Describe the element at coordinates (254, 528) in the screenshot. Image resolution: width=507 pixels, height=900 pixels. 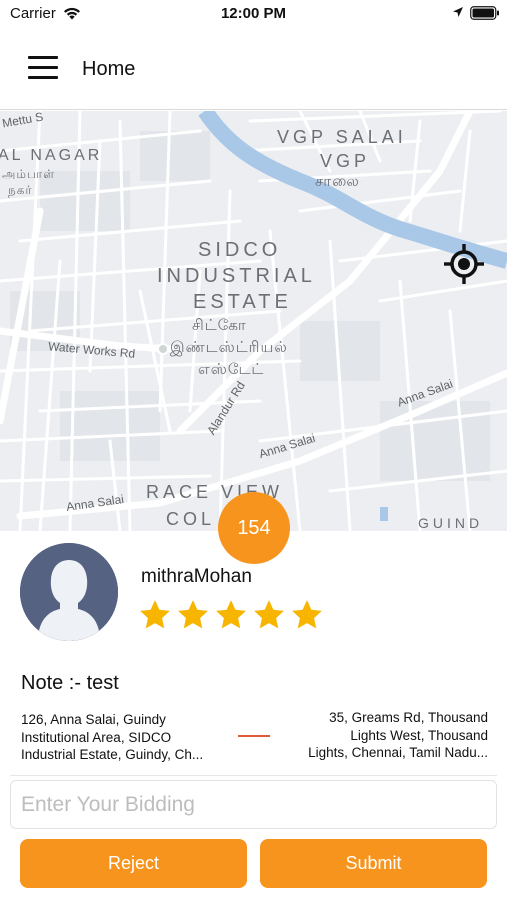
I see `price-badge: 154` at that location.